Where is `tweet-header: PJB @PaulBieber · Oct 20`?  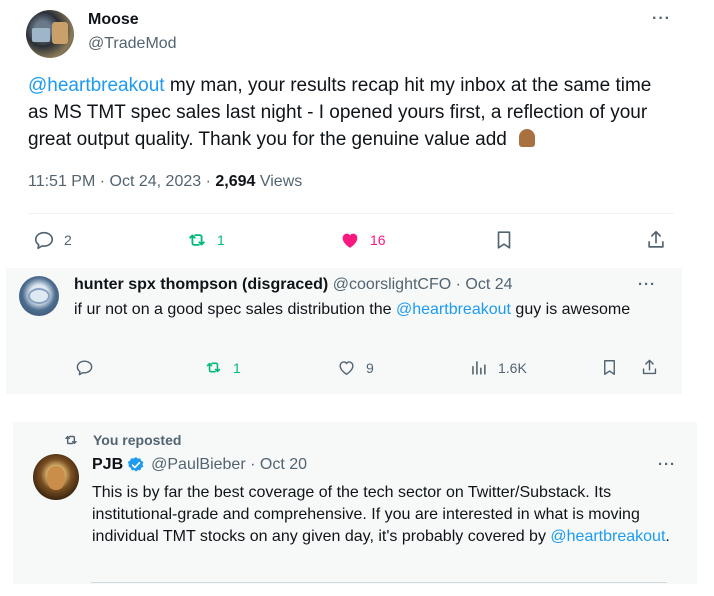
tweet-header: PJB @PaulBieber · Oct 20 is located at coordinates (199, 465).